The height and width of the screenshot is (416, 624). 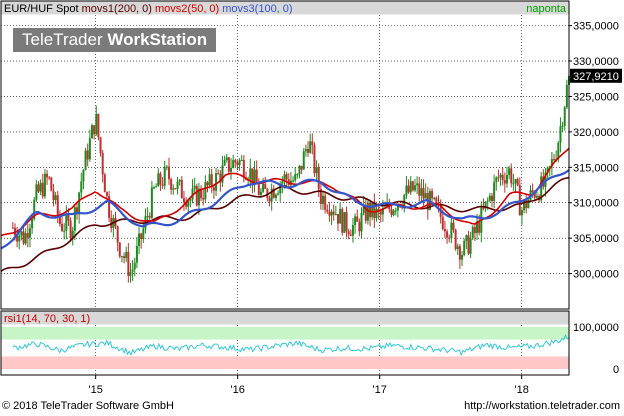 What do you see at coordinates (188, 9) in the screenshot?
I see `legend-movs2: movs2(50, 0)` at bounding box center [188, 9].